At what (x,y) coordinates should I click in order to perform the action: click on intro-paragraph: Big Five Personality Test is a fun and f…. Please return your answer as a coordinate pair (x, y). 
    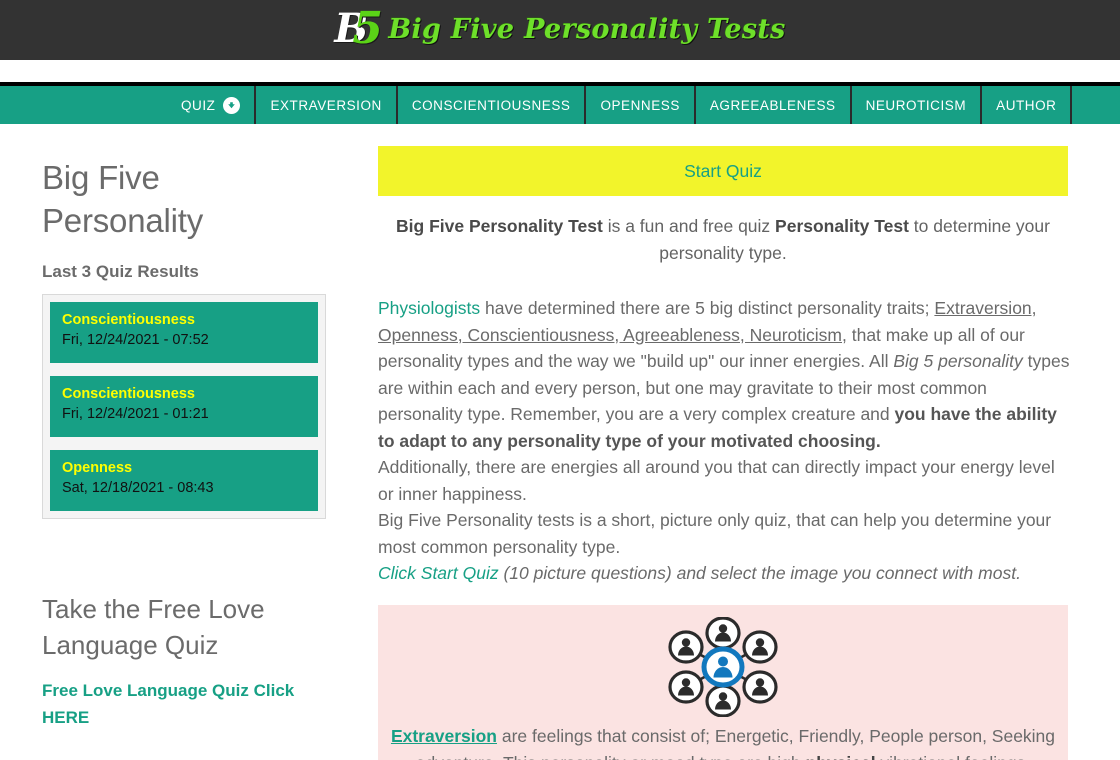
    Looking at the image, I should click on (723, 240).